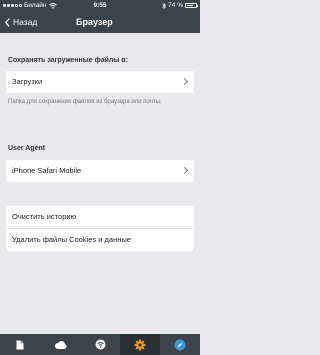  I want to click on downloads-folder-row: Загрузки, so click(100, 82).